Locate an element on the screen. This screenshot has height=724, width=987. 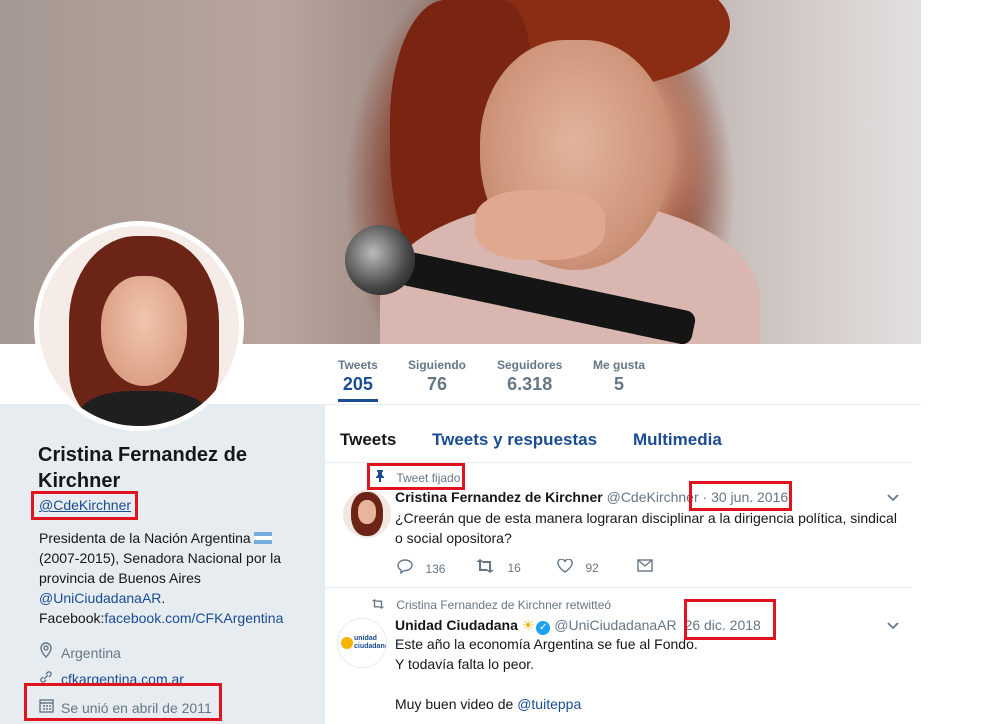
stat-label: Tweets is located at coordinates (358, 365).